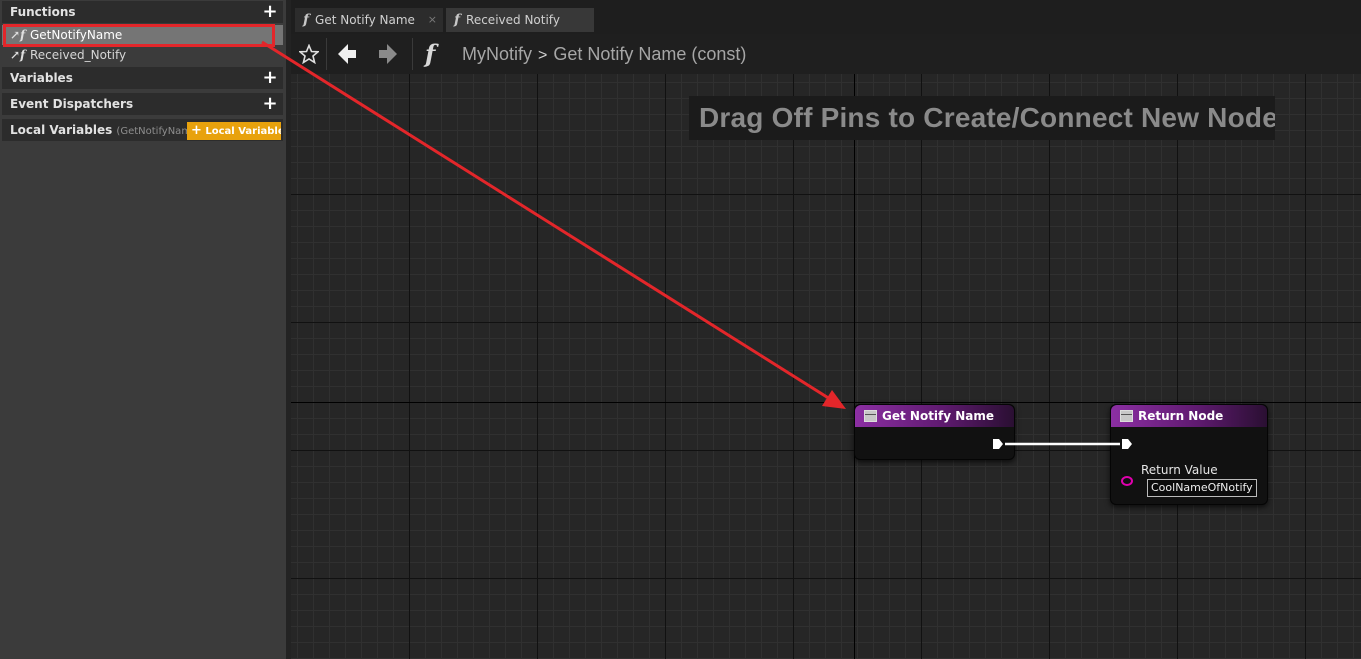  I want to click on star-icon, so click(309, 54).